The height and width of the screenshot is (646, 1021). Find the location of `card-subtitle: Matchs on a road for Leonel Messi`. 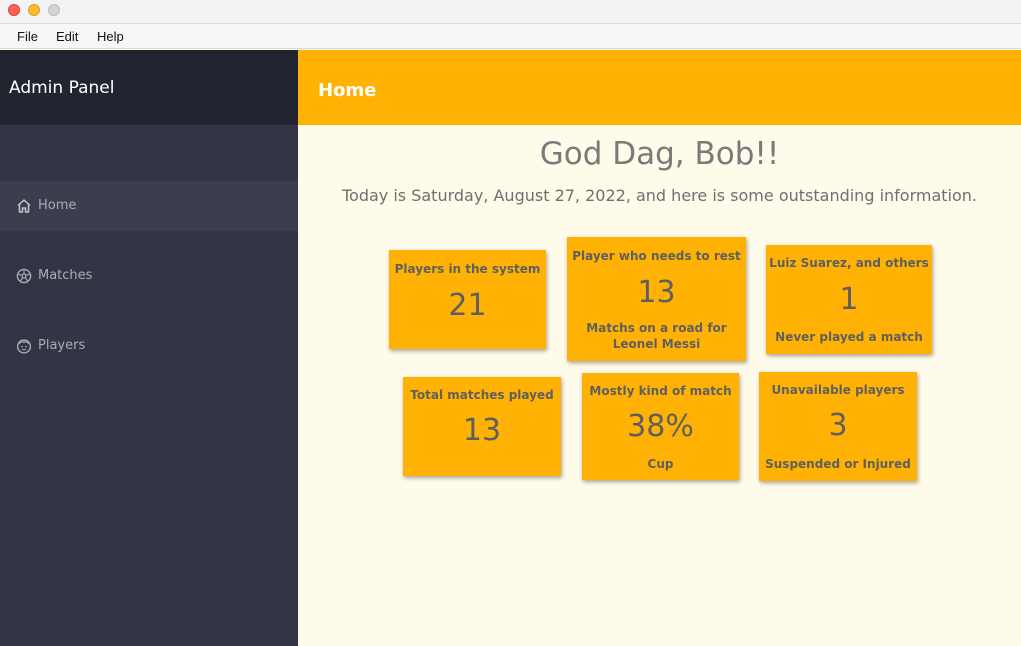

card-subtitle: Matchs on a road for Leonel Messi is located at coordinates (656, 336).